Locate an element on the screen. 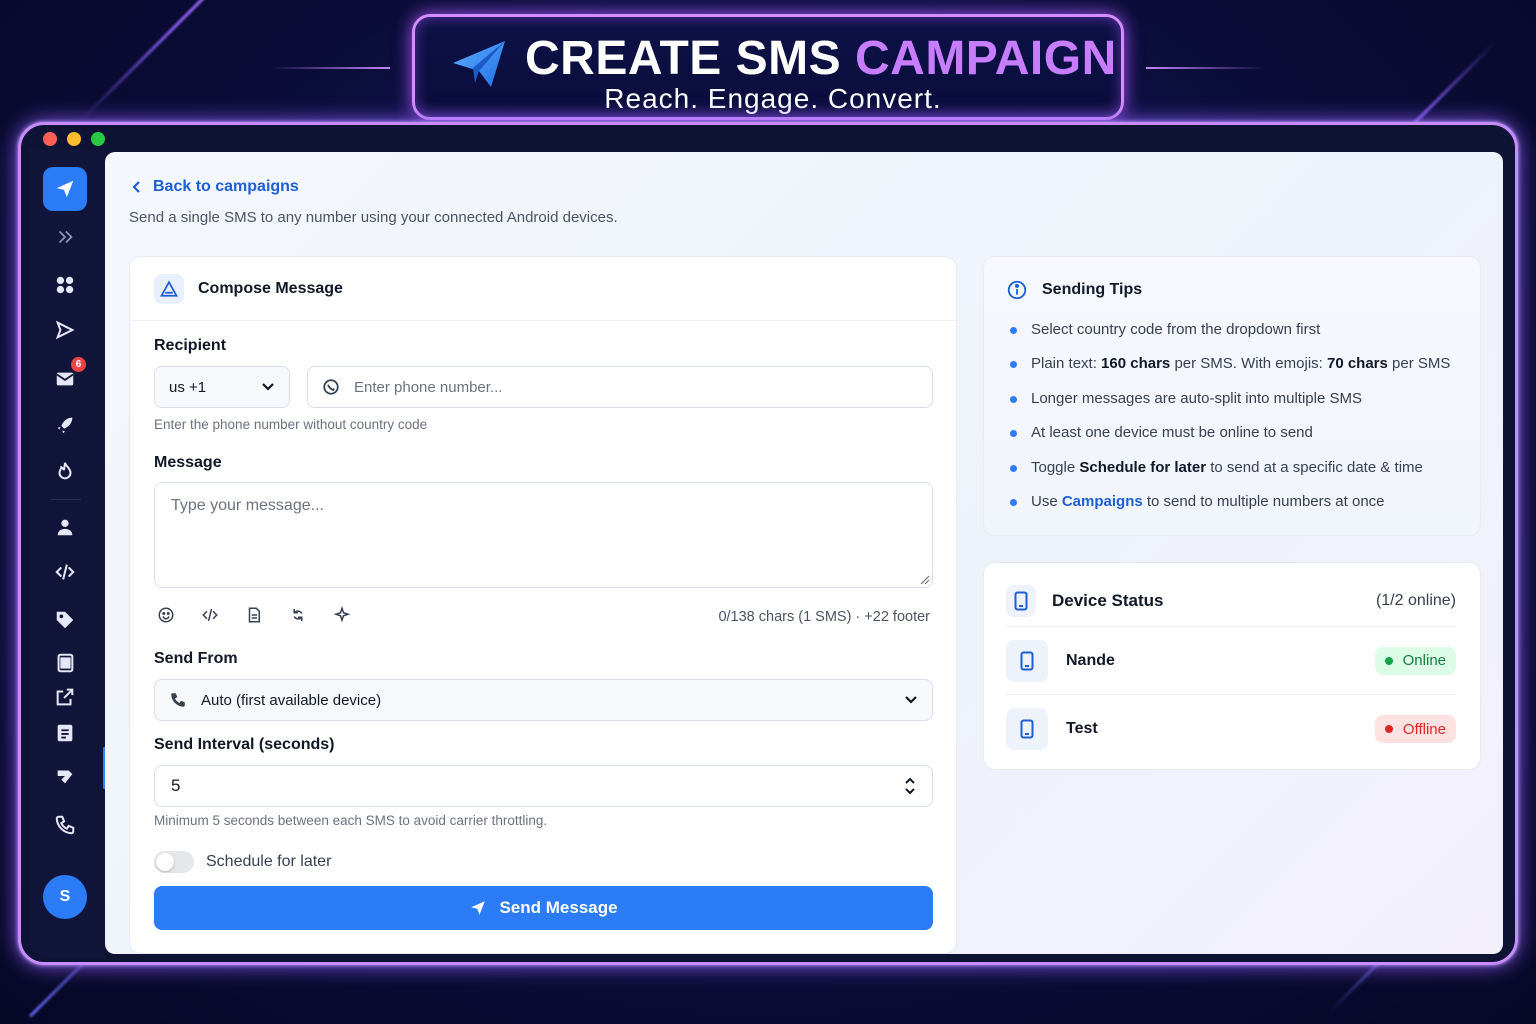  chevron-left-icon is located at coordinates (136, 187).